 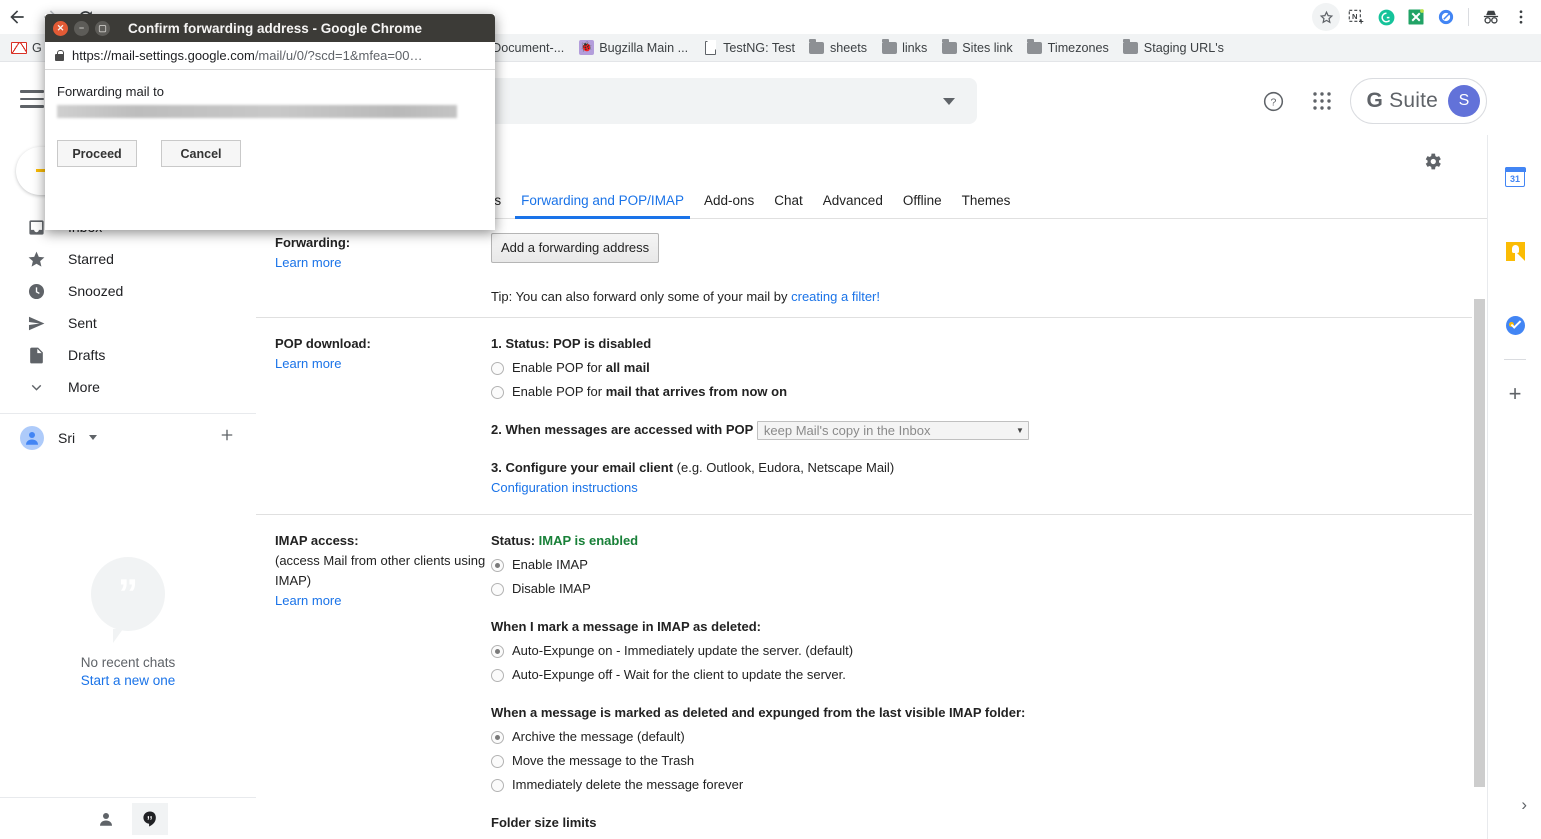 What do you see at coordinates (949, 101) in the screenshot?
I see `search-options-chevron-down-icon` at bounding box center [949, 101].